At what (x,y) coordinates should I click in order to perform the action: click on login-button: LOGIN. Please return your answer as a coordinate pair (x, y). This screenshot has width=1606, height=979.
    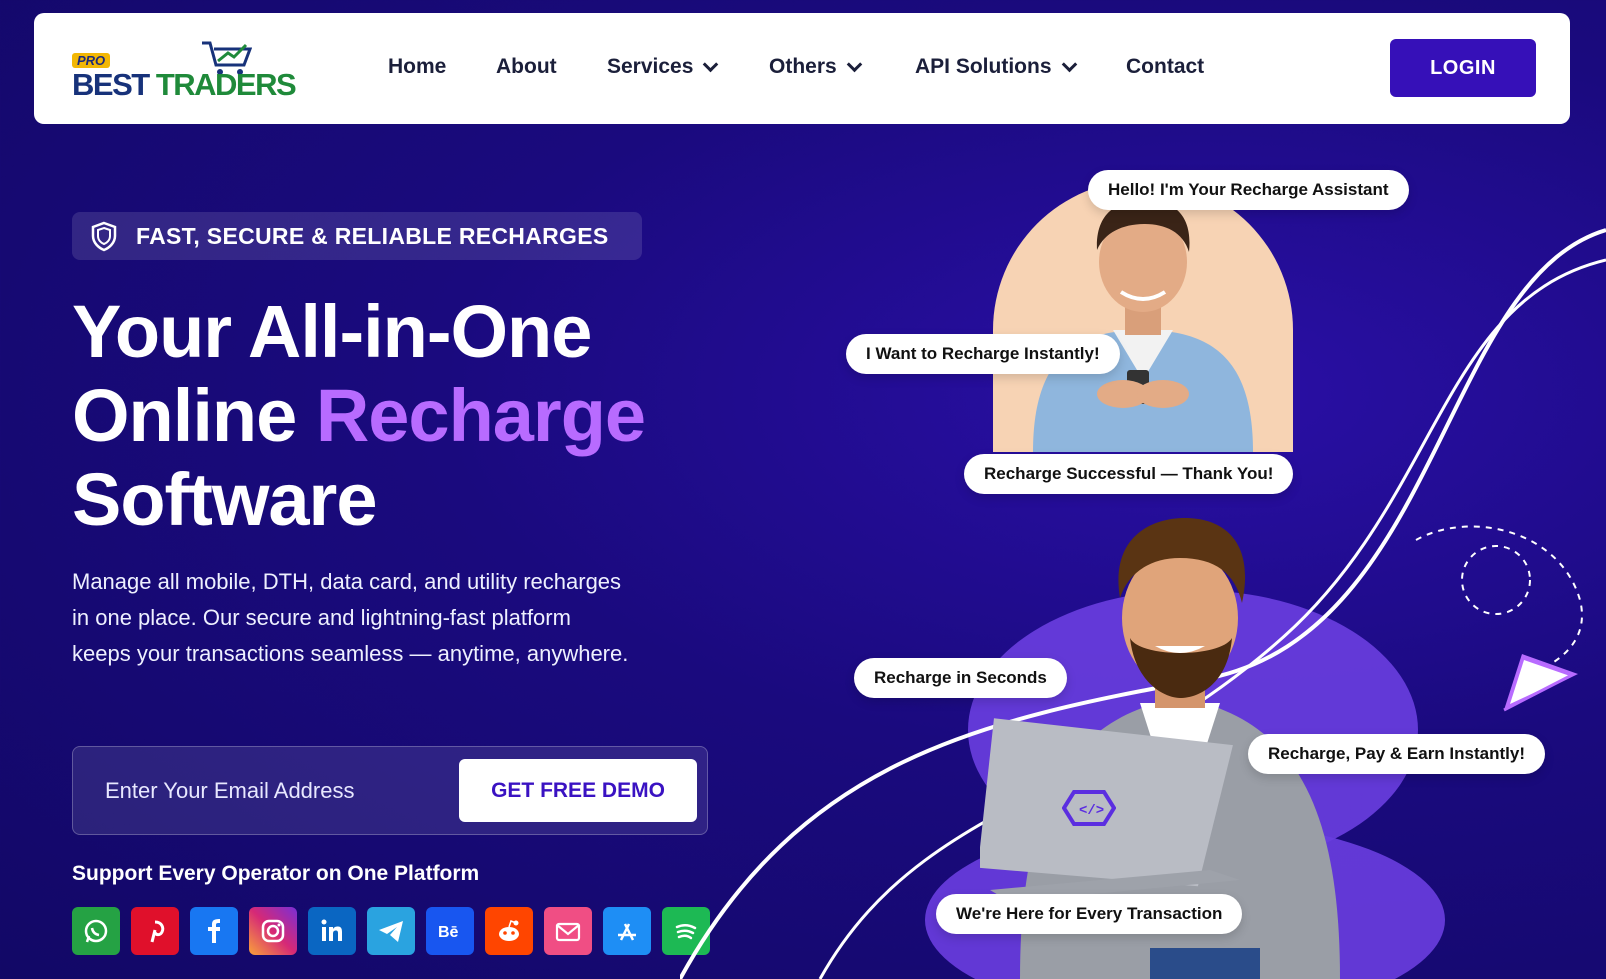
    Looking at the image, I should click on (1463, 68).